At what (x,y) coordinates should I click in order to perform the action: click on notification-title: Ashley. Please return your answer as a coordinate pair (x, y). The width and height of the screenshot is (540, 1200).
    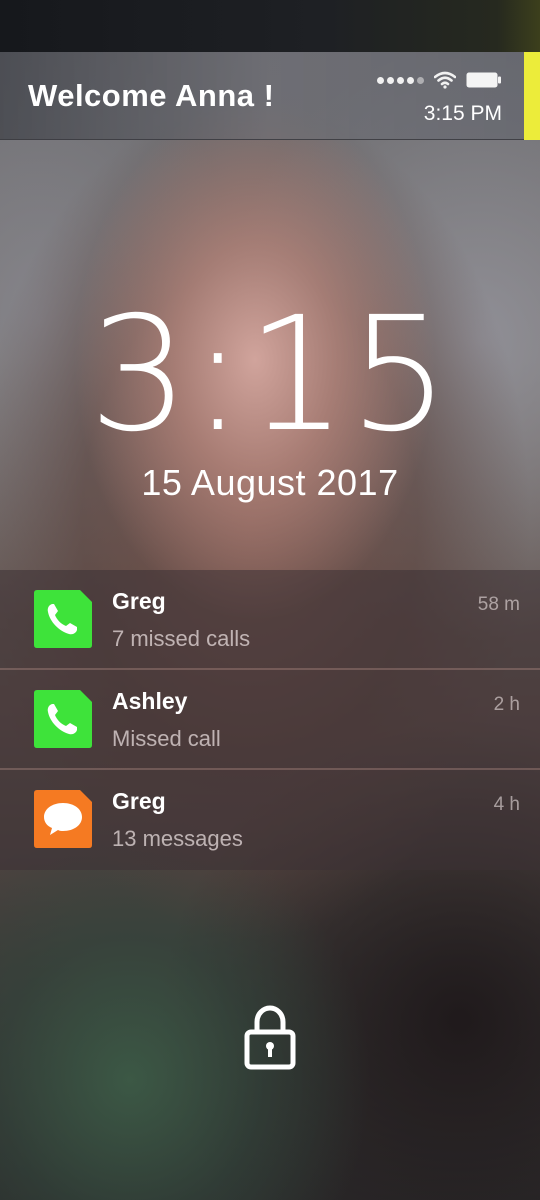
    Looking at the image, I should click on (150, 701).